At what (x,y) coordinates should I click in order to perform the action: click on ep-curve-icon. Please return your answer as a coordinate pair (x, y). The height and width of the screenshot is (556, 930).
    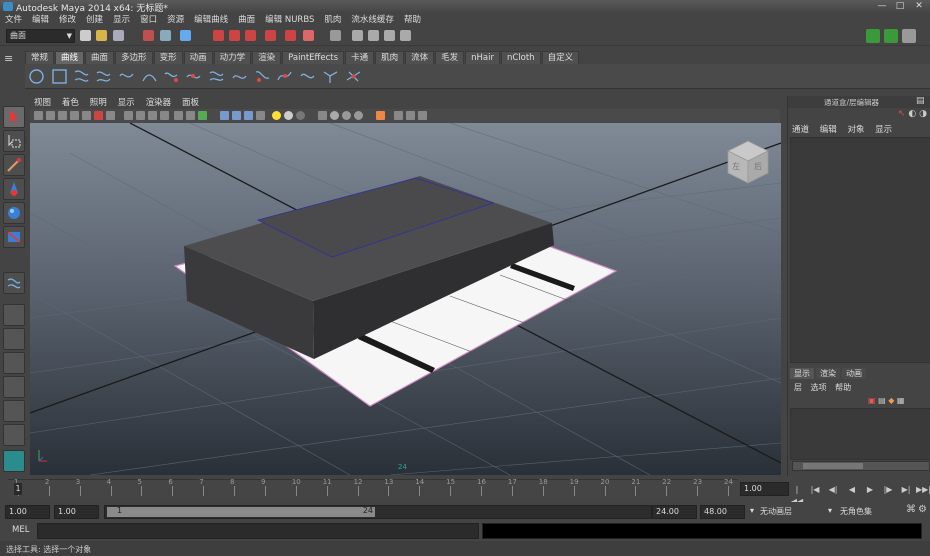
    Looking at the image, I should click on (103, 76).